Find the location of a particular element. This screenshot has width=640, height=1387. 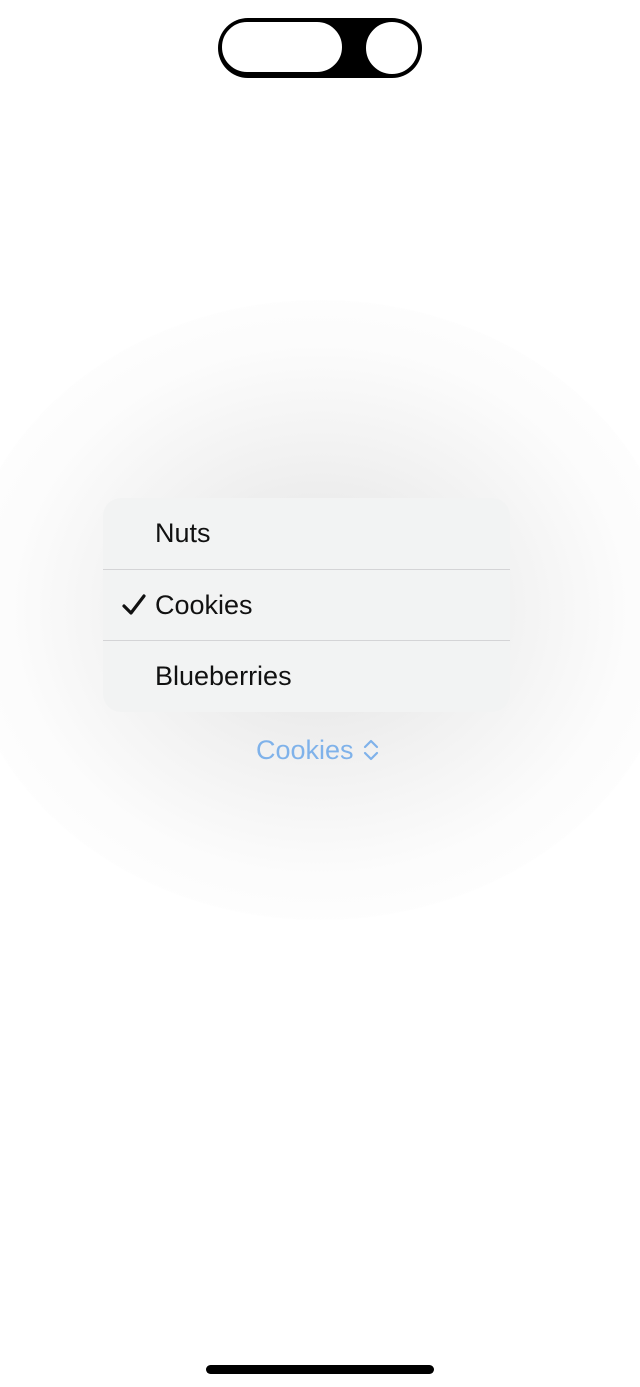

menu-item-cookies: Cookies is located at coordinates (306, 604).